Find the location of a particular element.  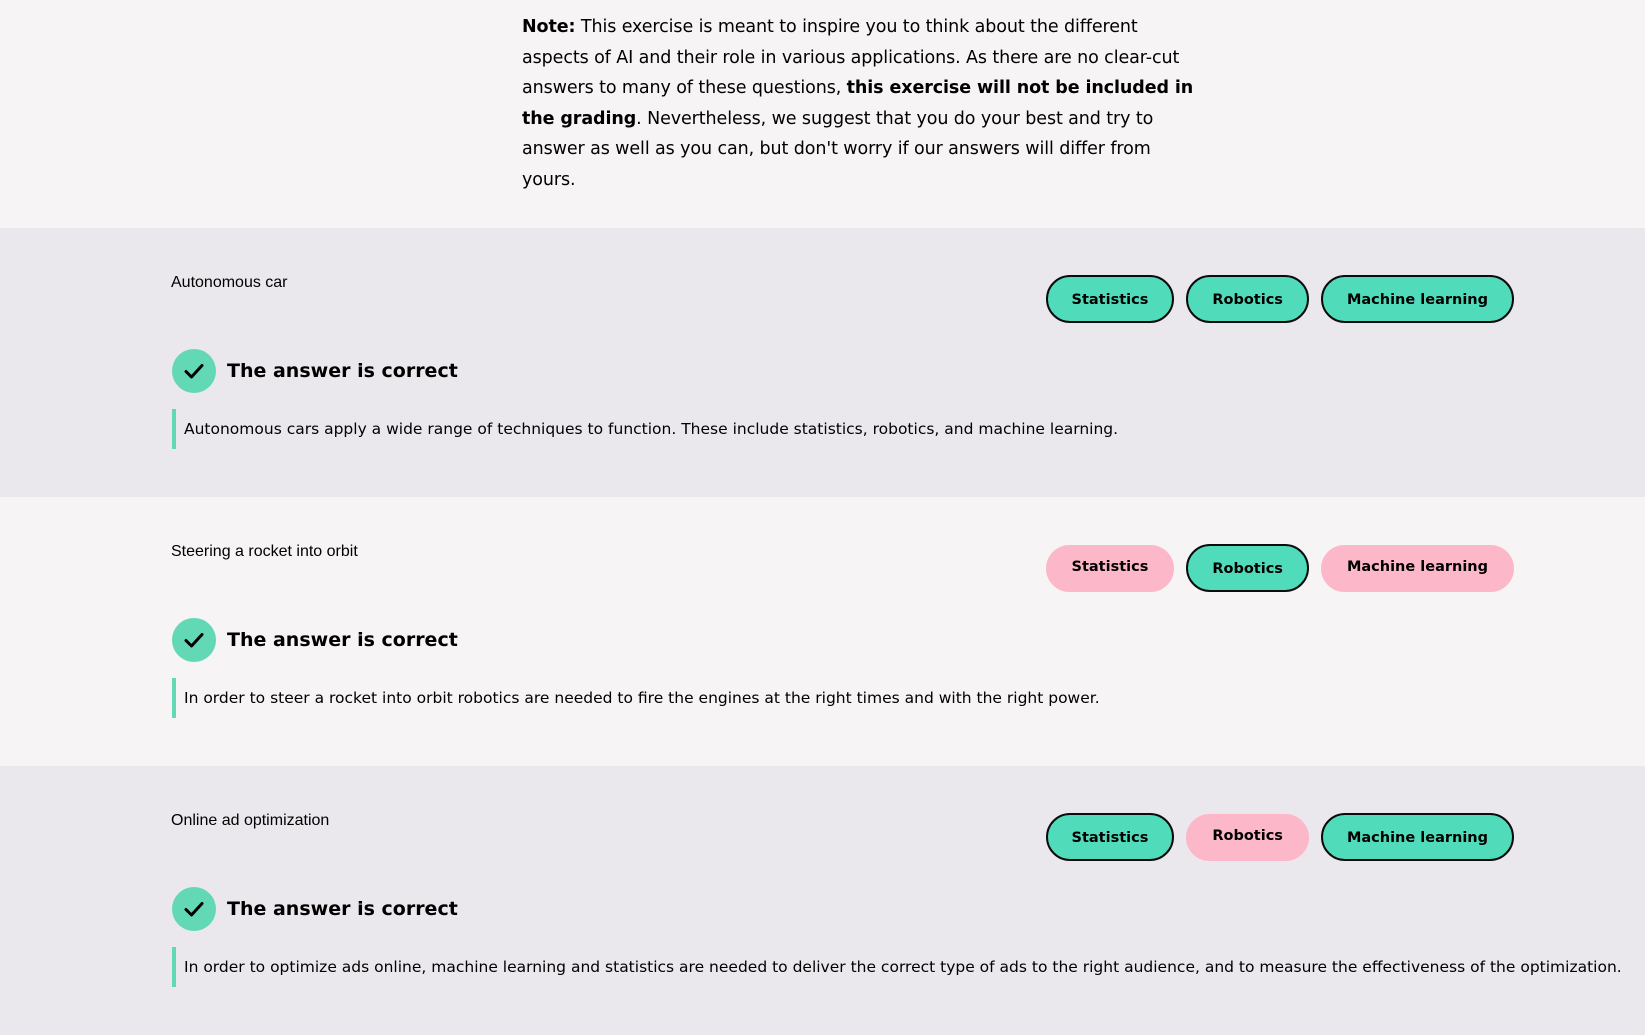

question-title: Autonomous car is located at coordinates (229, 282).